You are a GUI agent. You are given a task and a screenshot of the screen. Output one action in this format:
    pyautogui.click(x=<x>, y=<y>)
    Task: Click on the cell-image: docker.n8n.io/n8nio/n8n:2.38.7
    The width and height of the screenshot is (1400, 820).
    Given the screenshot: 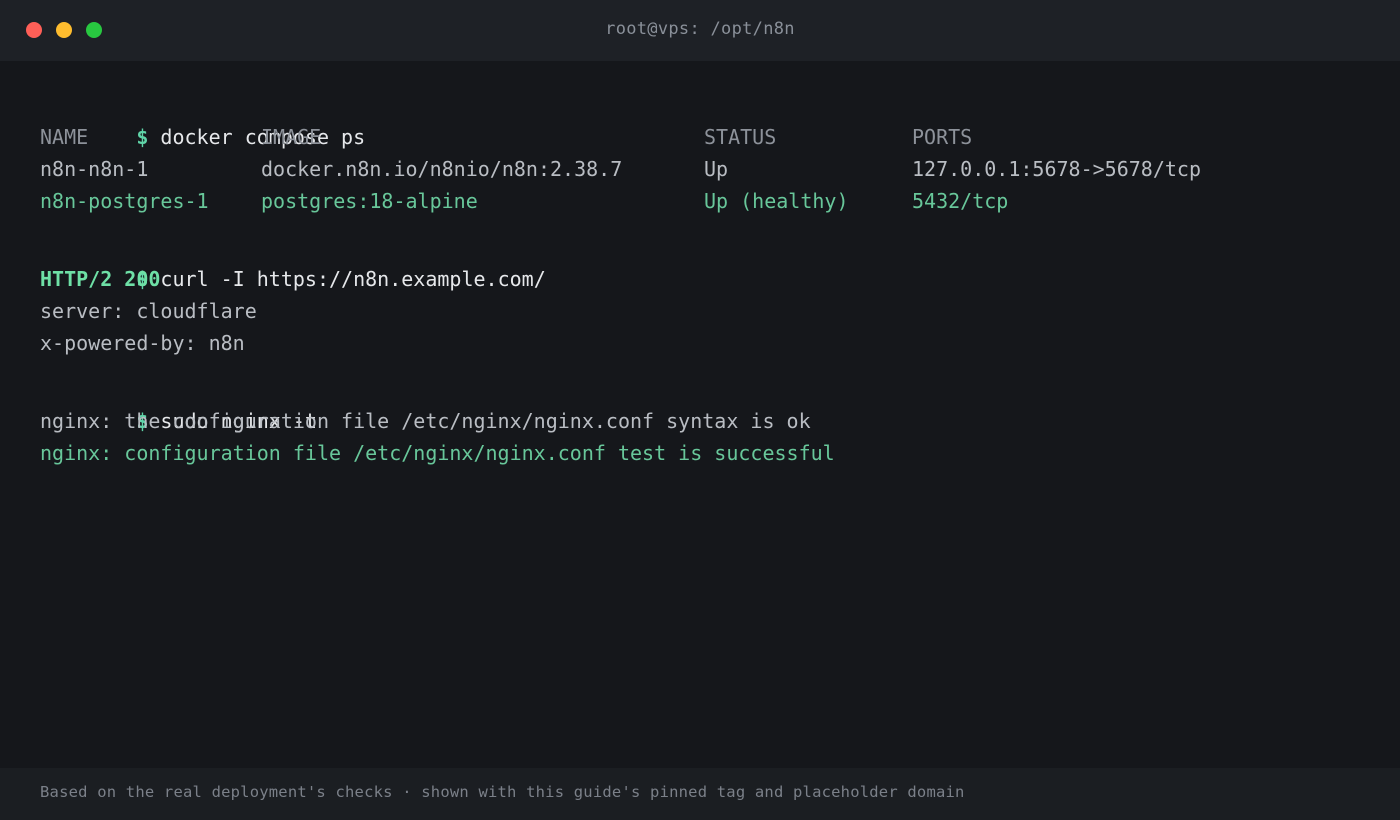 What is the action you would take?
    pyautogui.click(x=442, y=169)
    